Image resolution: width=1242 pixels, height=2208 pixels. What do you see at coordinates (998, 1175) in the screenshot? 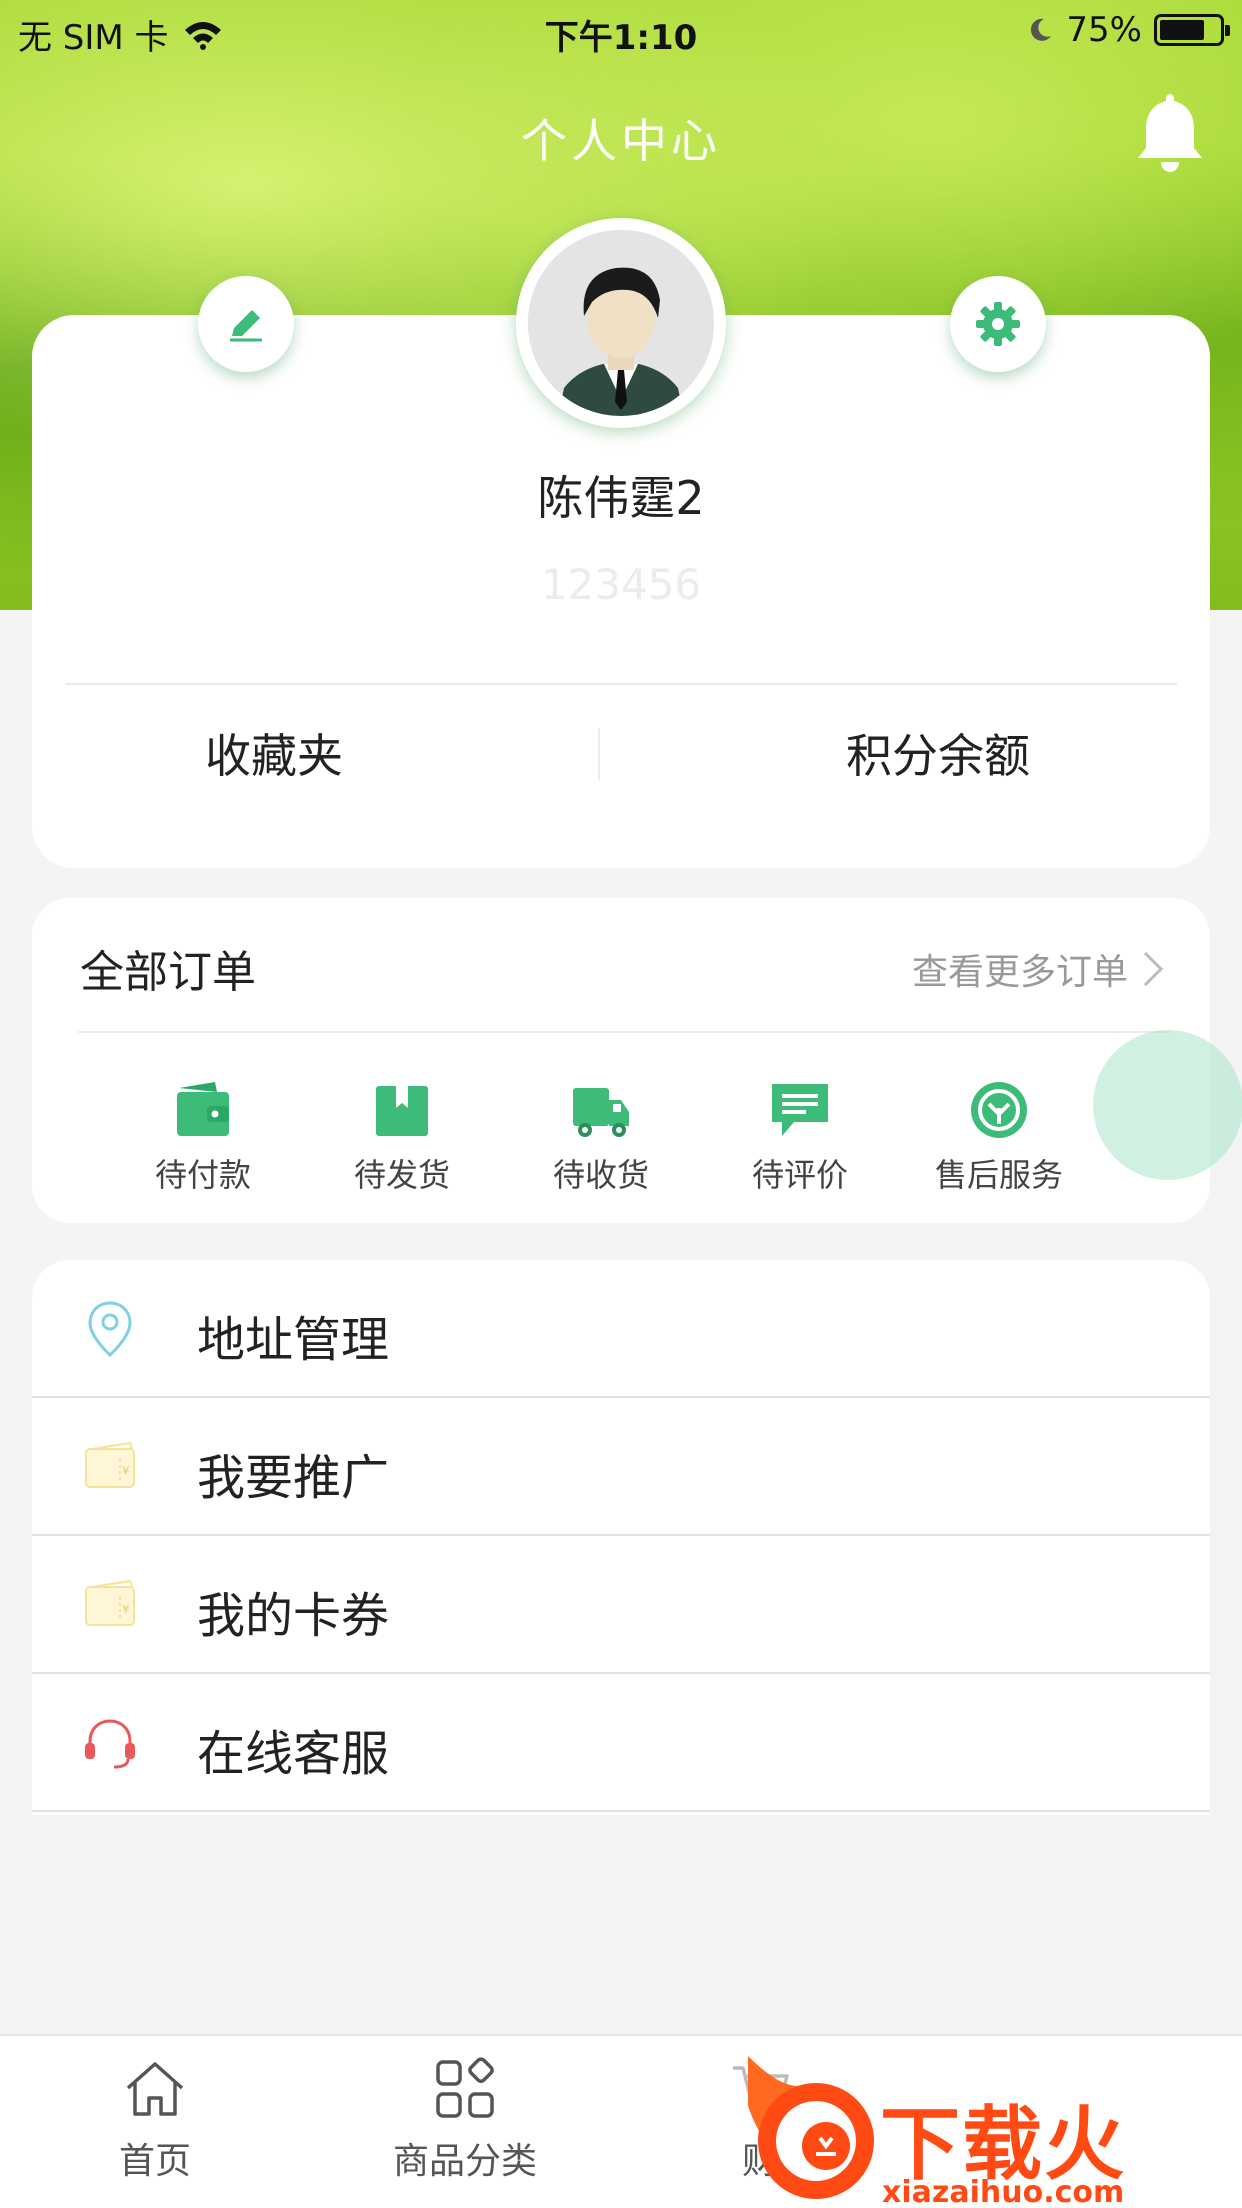
I see `order-status-label: 售后服务` at bounding box center [998, 1175].